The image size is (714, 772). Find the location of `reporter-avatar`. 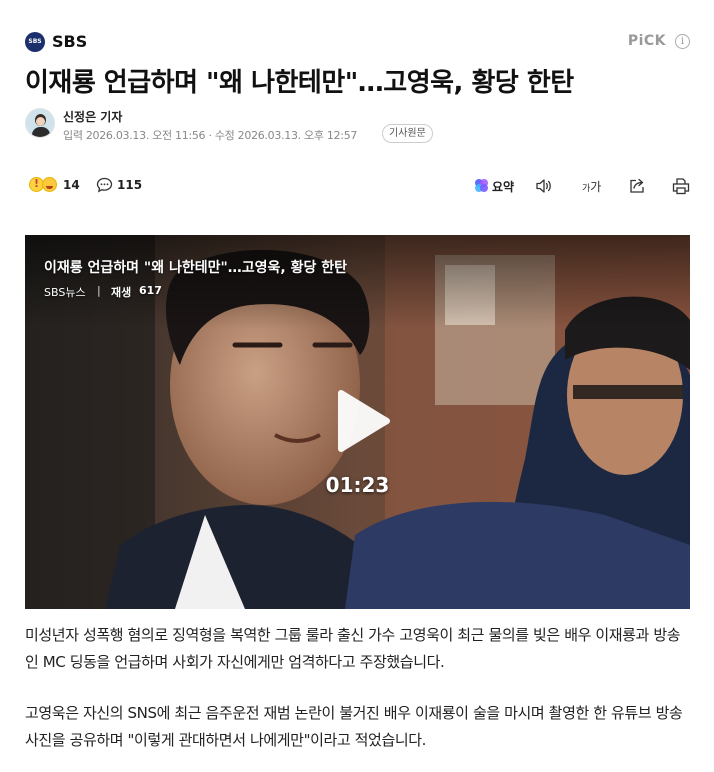

reporter-avatar is located at coordinates (40, 123).